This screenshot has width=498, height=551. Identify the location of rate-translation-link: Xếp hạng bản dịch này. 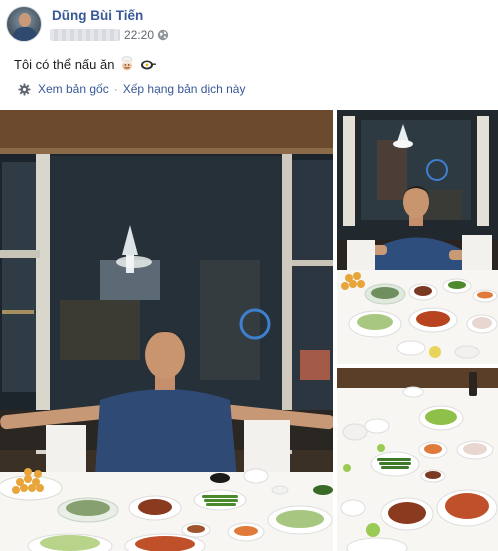
(184, 89).